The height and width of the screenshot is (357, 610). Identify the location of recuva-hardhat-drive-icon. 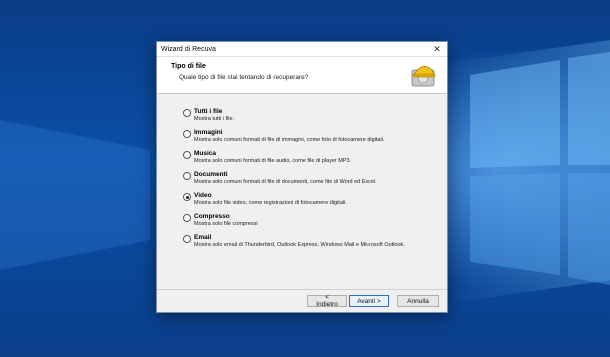
(423, 76).